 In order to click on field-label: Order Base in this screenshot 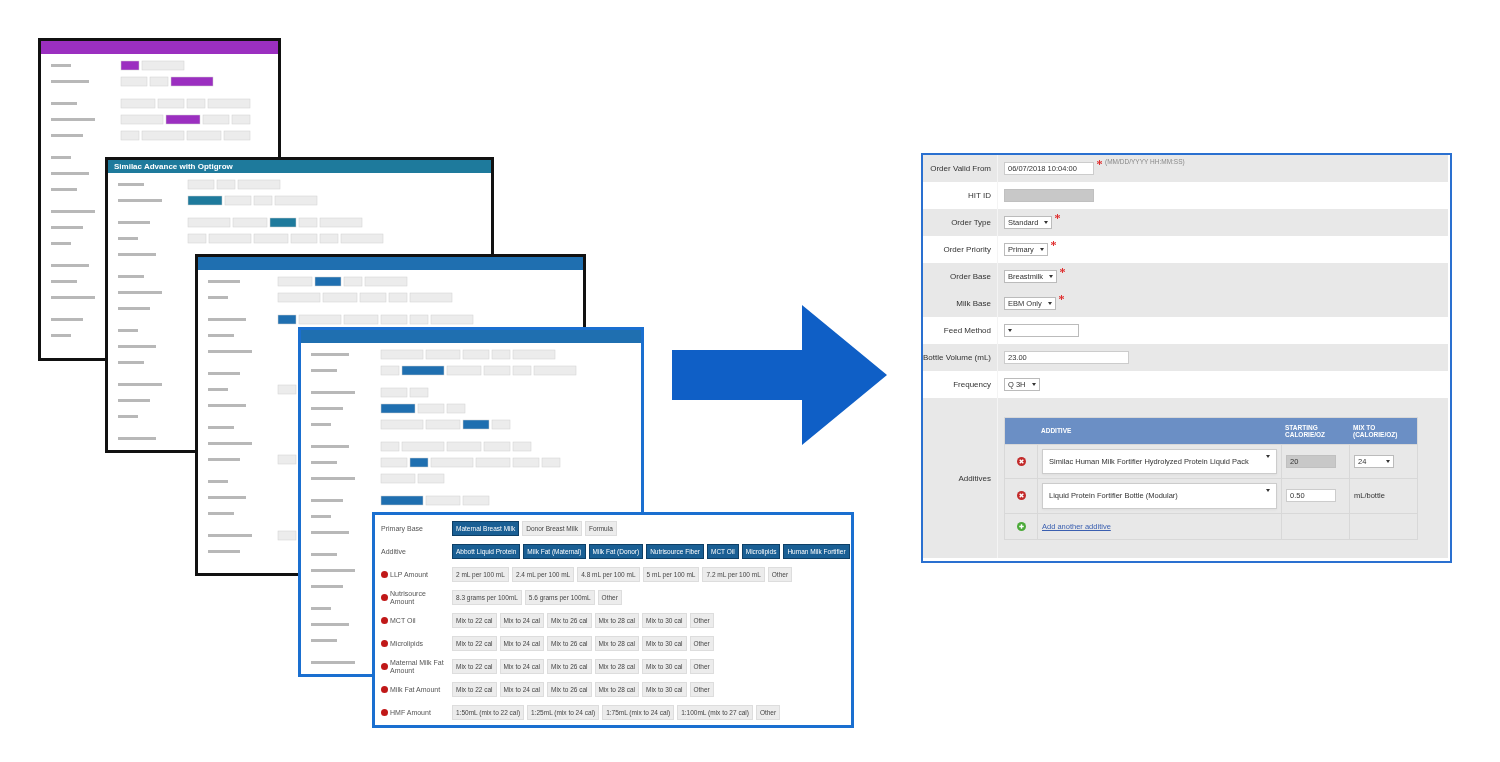, I will do `click(970, 276)`.